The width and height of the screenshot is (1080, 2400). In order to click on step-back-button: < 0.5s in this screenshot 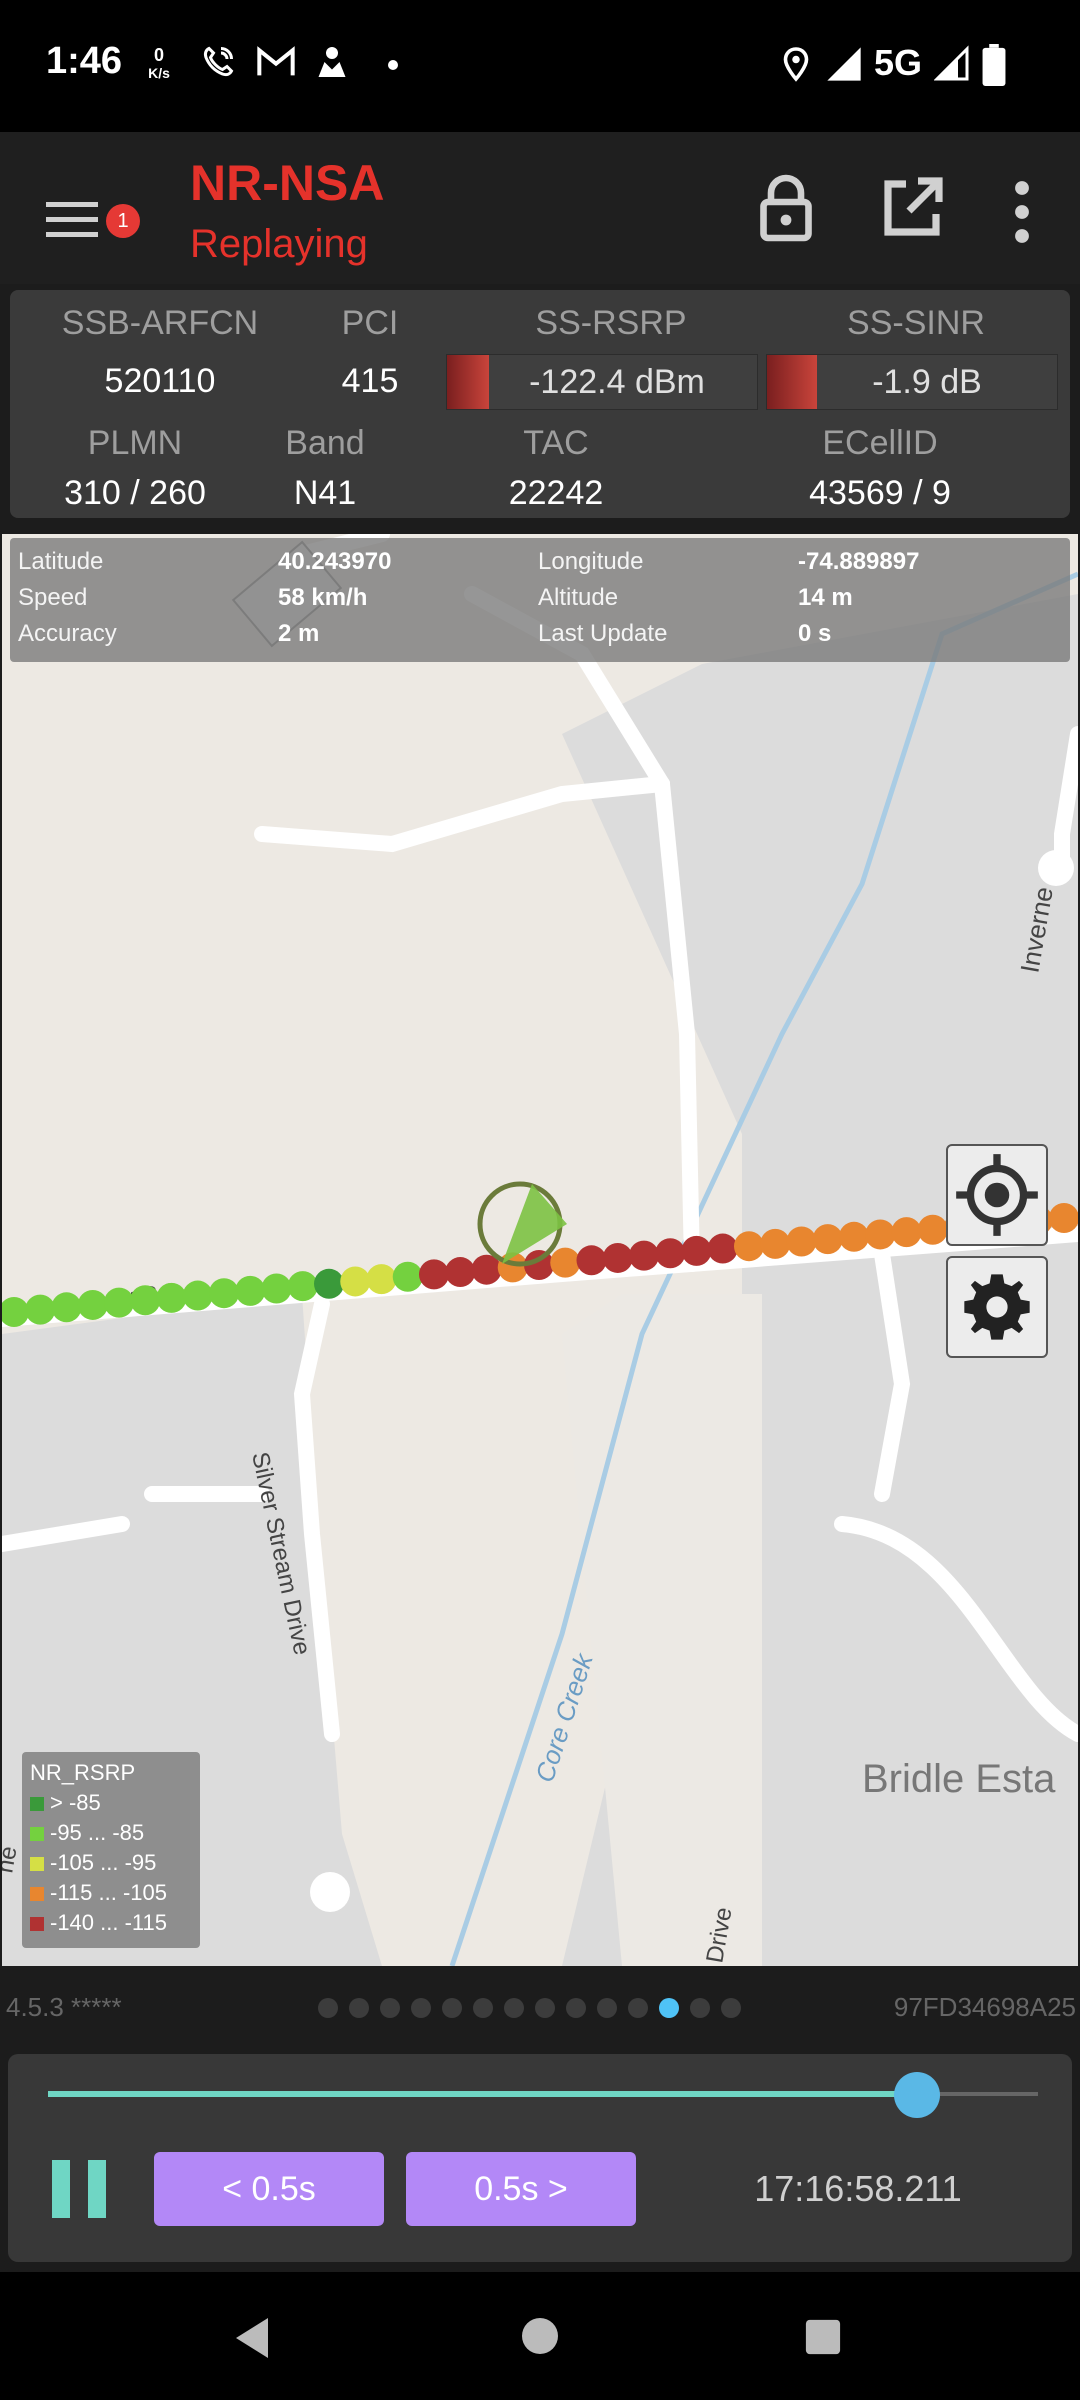, I will do `click(269, 2189)`.